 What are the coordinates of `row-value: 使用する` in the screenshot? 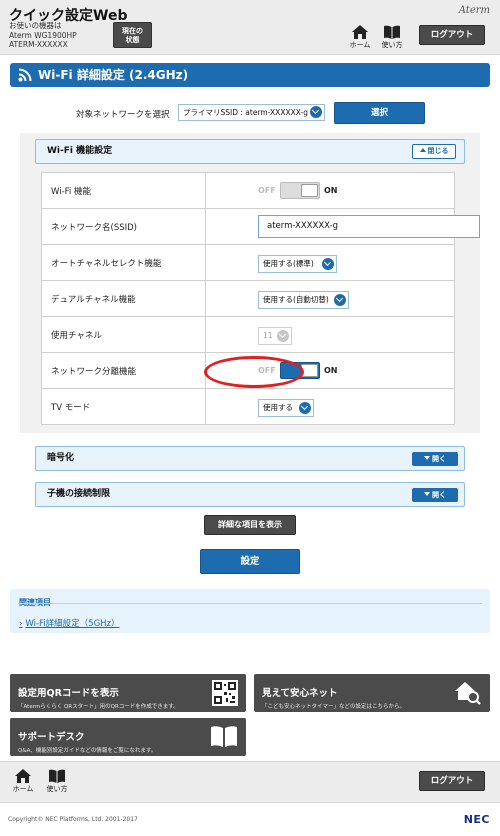 It's located at (330, 406).